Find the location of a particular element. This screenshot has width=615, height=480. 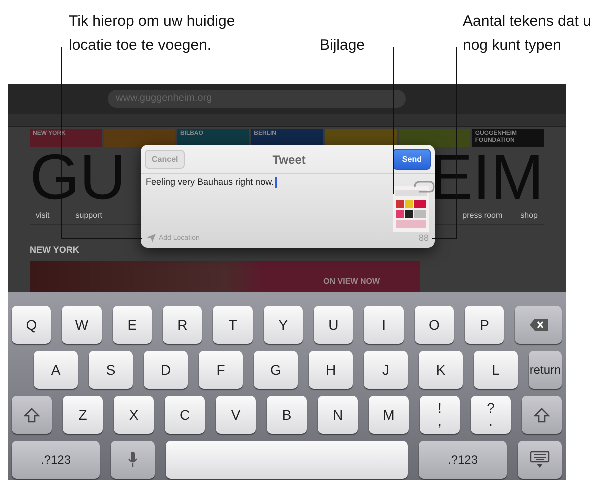

tweet-text: Feeling very Bauhaus right now. is located at coordinates (210, 182).